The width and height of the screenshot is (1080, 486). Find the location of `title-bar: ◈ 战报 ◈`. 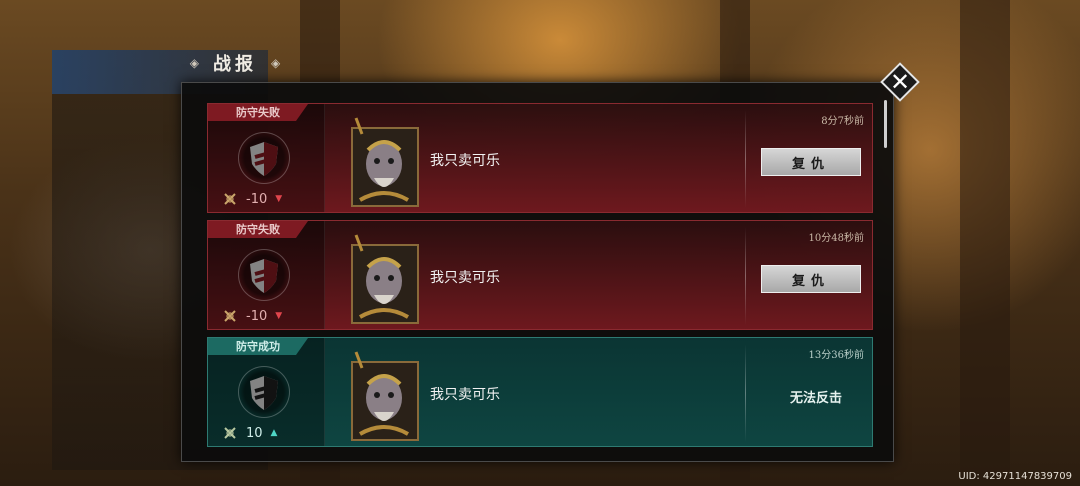

title-bar: ◈ 战报 ◈ is located at coordinates (235, 63).